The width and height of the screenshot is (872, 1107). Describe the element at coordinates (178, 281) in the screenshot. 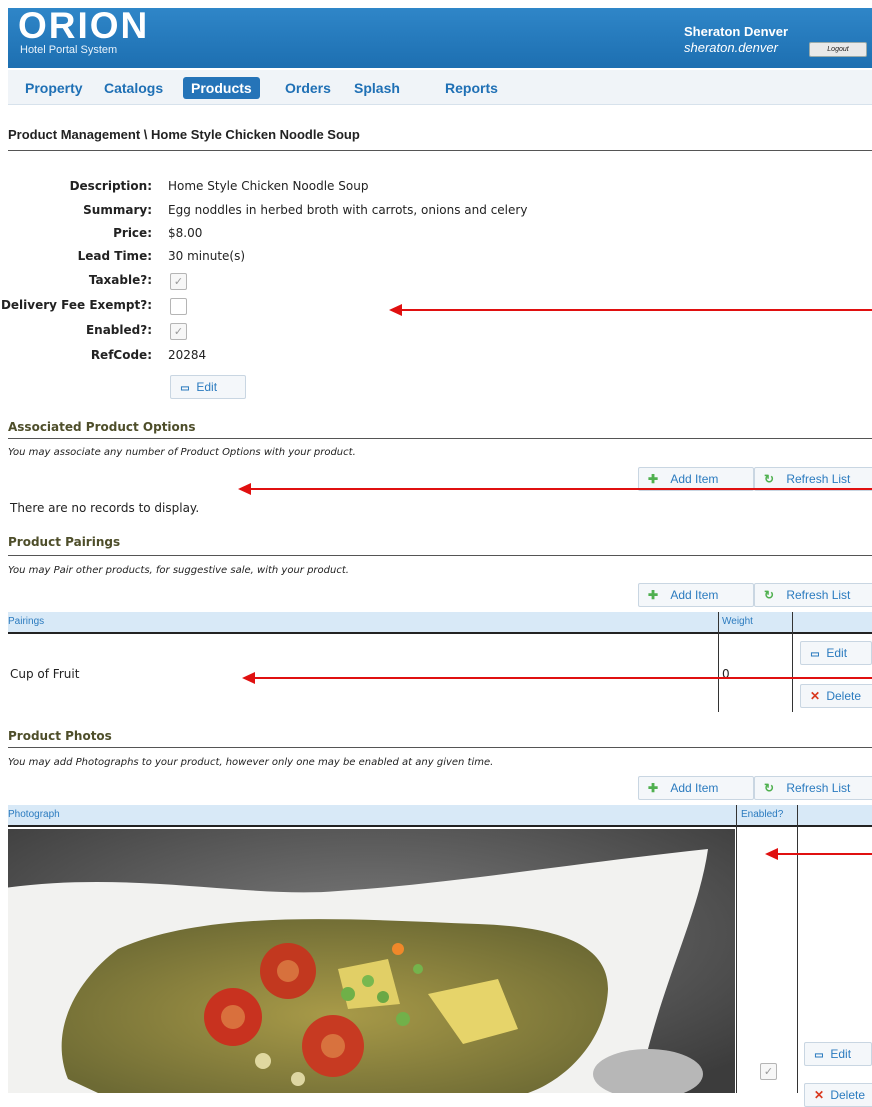

I see `taxable-checkbox: ✓` at that location.